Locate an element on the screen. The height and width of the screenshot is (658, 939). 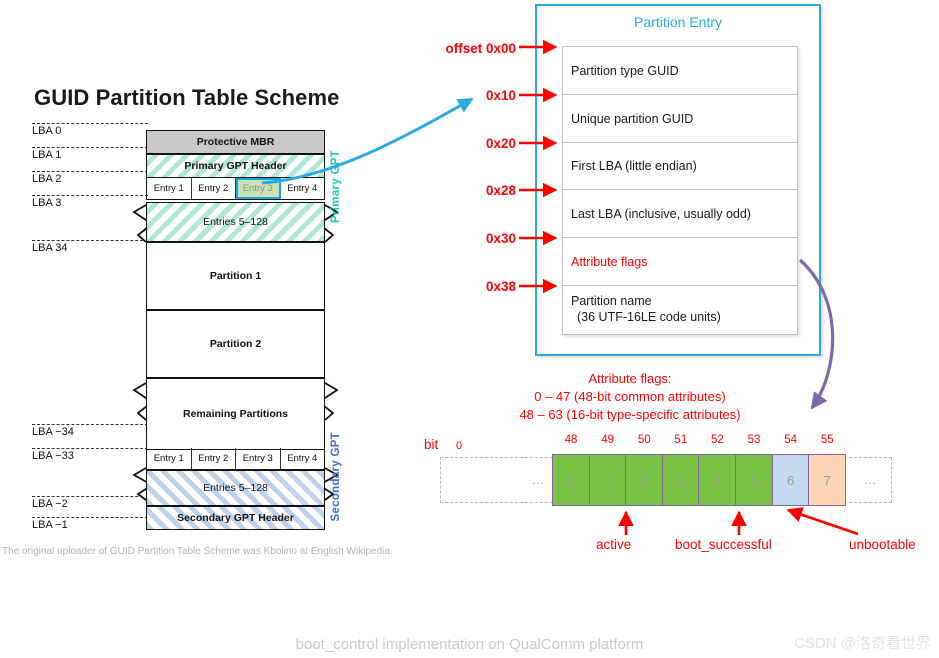
flag-name-label: boot_successful is located at coordinates (723, 544).